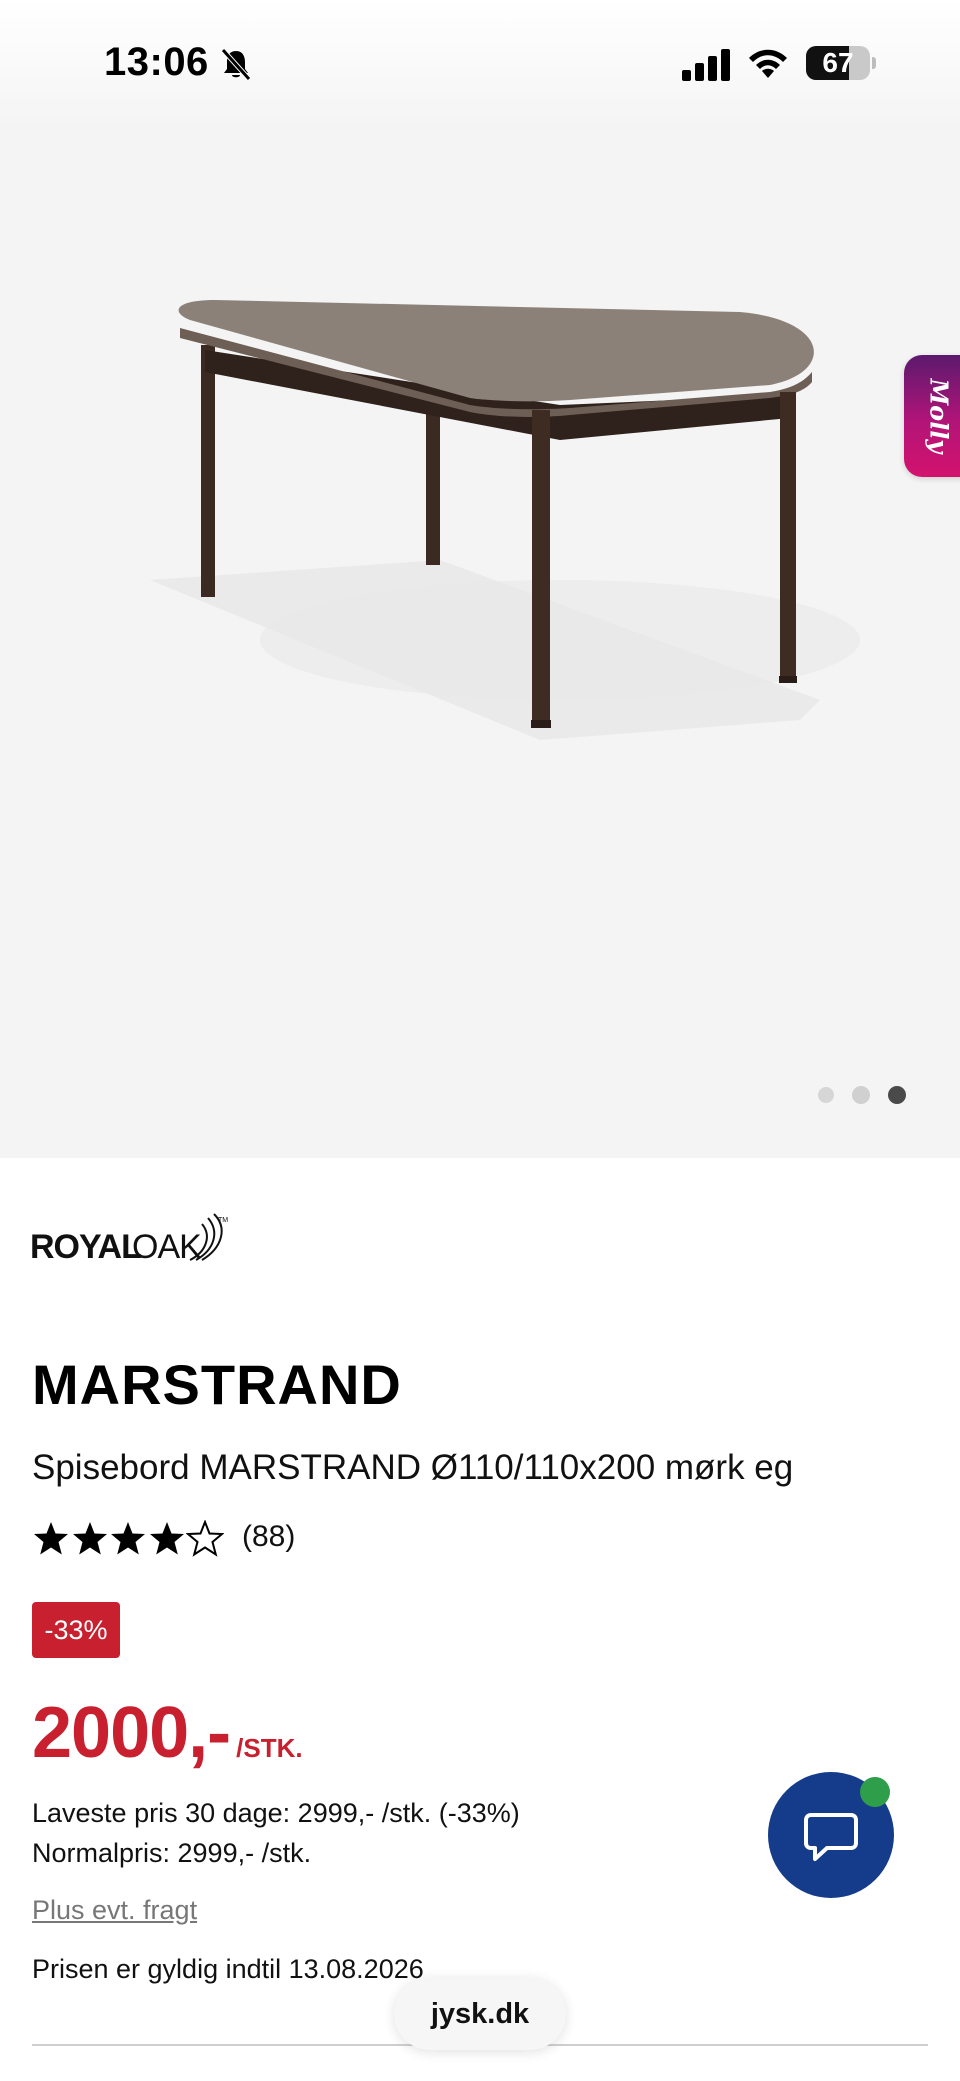 Image resolution: width=960 pixels, height=2081 pixels. I want to click on royal-oak-logo: ROYAL OAK TM, so click(129, 1239).